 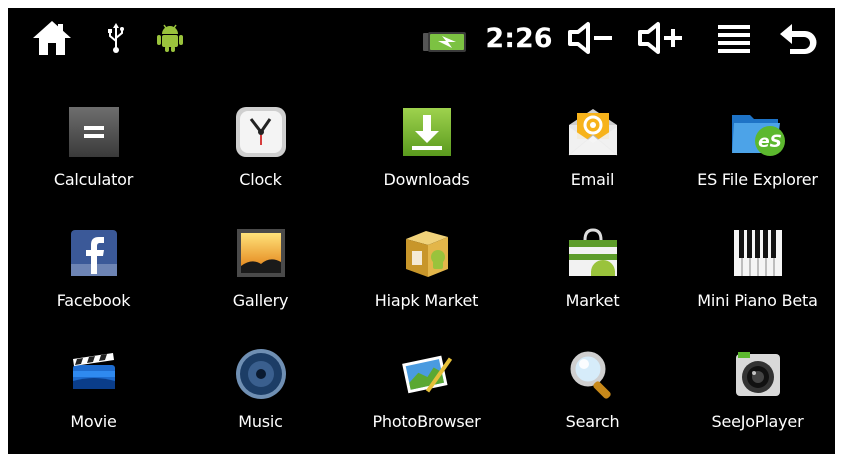 I want to click on usb-icon, so click(x=116, y=38).